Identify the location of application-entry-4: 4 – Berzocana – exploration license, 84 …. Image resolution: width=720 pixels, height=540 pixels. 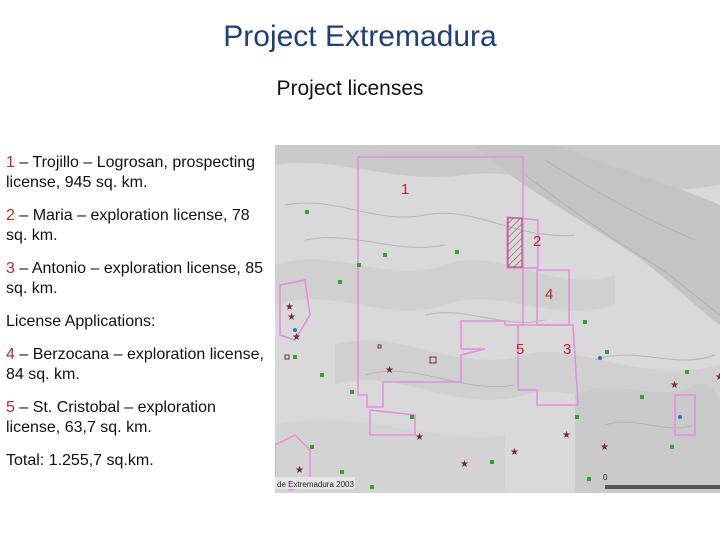
(138, 365).